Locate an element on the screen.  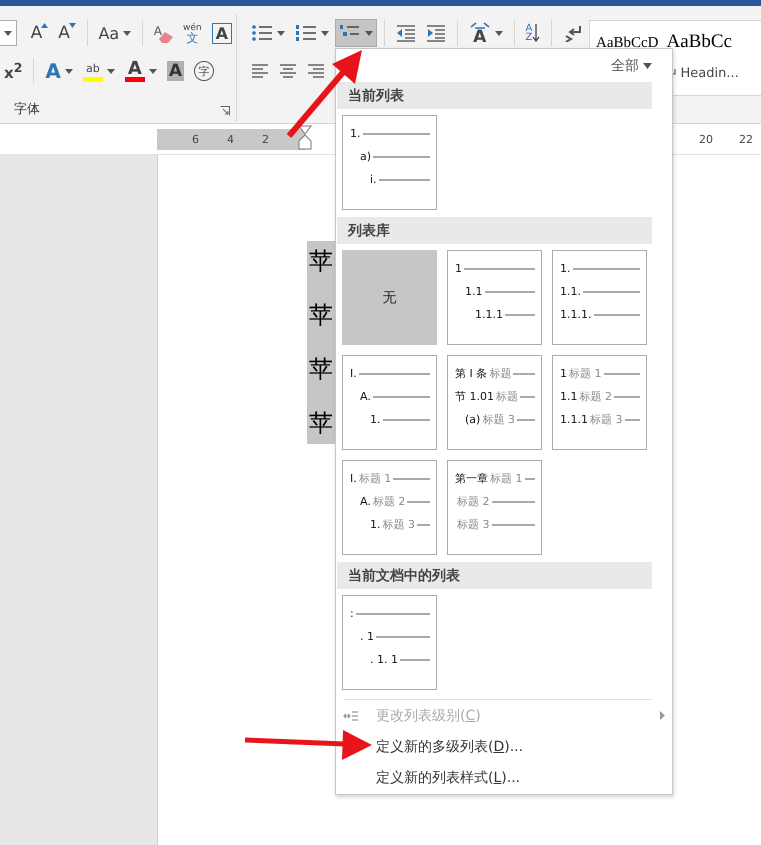
change-case-button: Aa is located at coordinates (115, 33).